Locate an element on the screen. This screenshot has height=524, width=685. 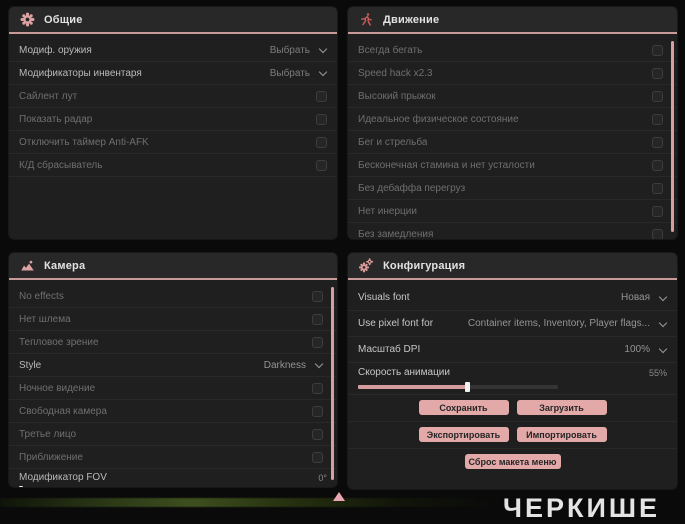
dpi-scale-dropdown: 100% is located at coordinates (645, 349).